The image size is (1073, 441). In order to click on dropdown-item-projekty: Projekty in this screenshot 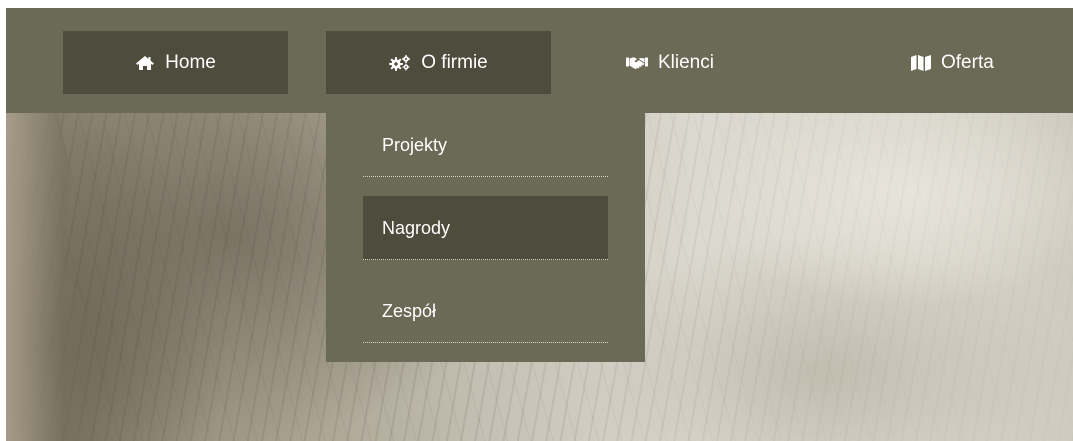, I will do `click(485, 145)`.